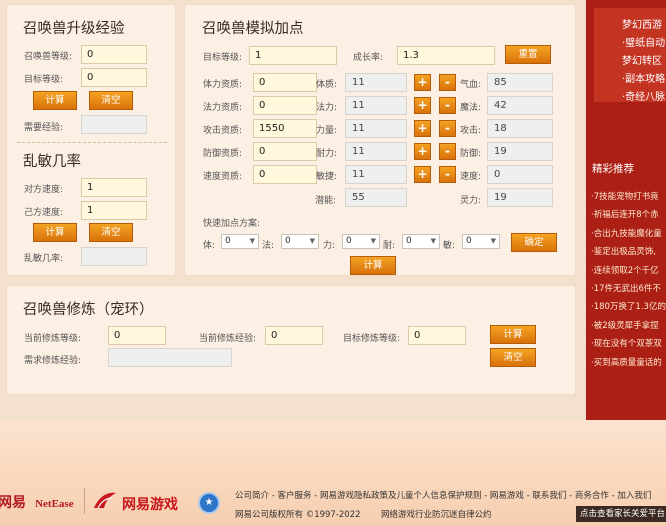 This screenshot has height=526, width=666. I want to click on news-item: ·现在没有个双茶双, so click(626, 343).